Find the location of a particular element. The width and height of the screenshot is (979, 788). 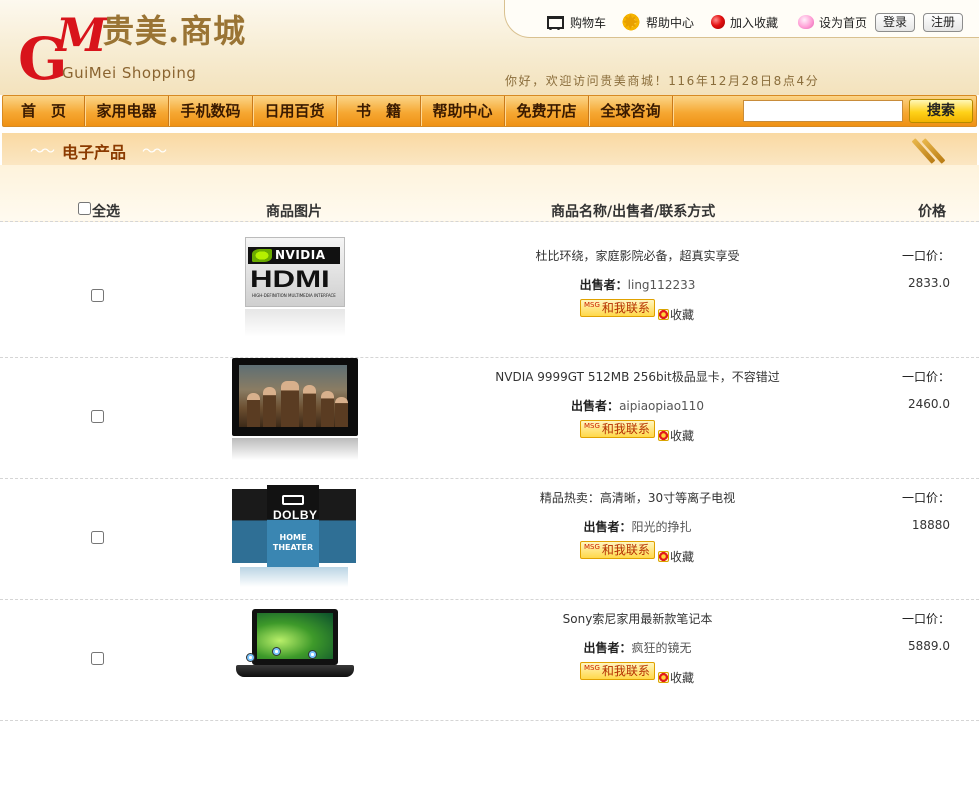

column-header-price: 价格 is located at coordinates (932, 212).